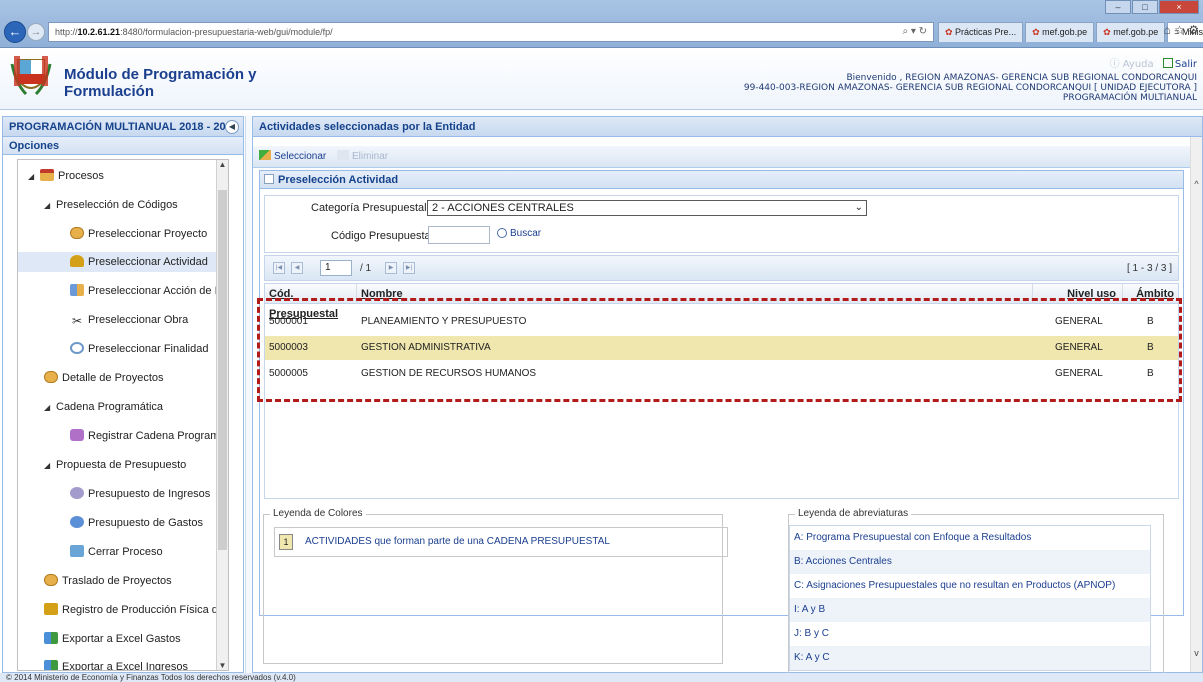 The width and height of the screenshot is (1203, 682). Describe the element at coordinates (15, 32) in the screenshot. I see `back-button: ←` at that location.